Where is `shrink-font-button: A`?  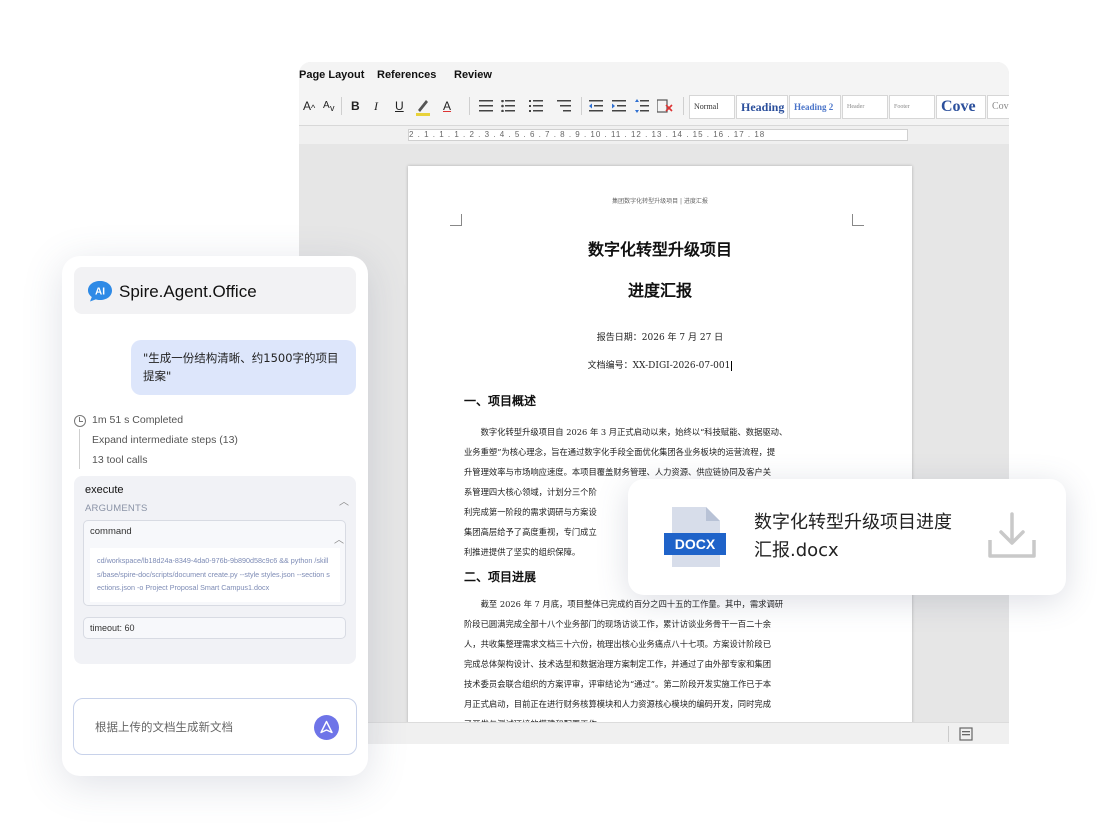
shrink-font-button: A is located at coordinates (326, 106).